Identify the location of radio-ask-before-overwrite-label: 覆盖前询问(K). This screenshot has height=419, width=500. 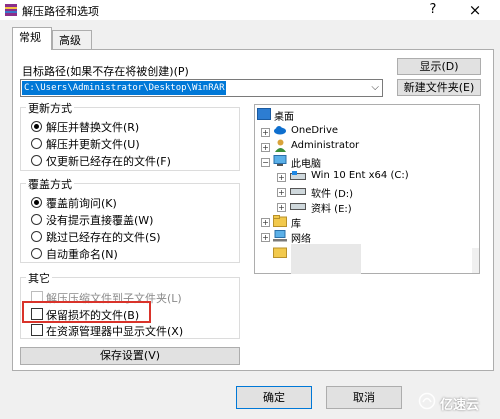
(81, 203).